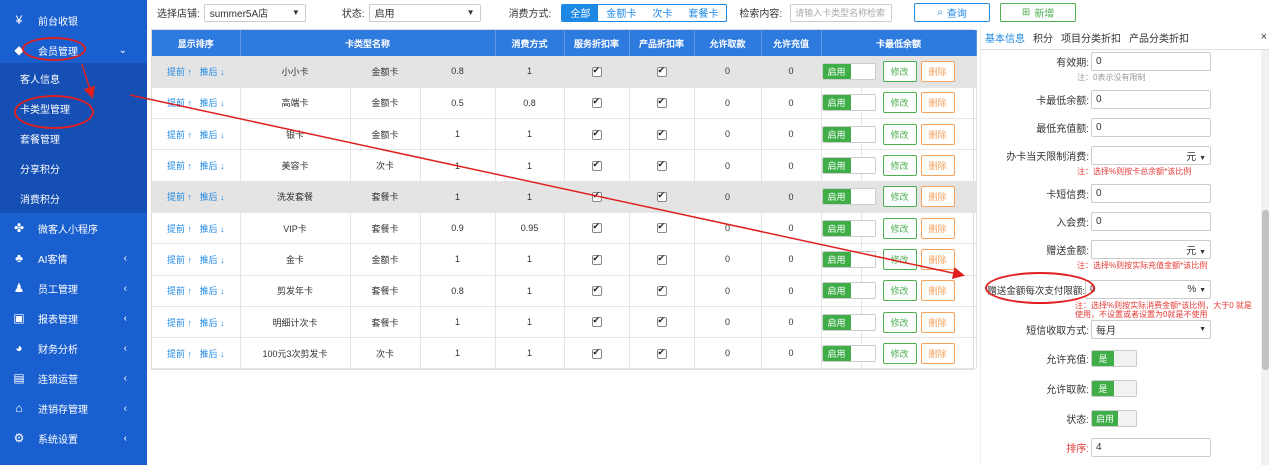  I want to click on gift-limit-input: 0 % ▼, so click(1148, 289).